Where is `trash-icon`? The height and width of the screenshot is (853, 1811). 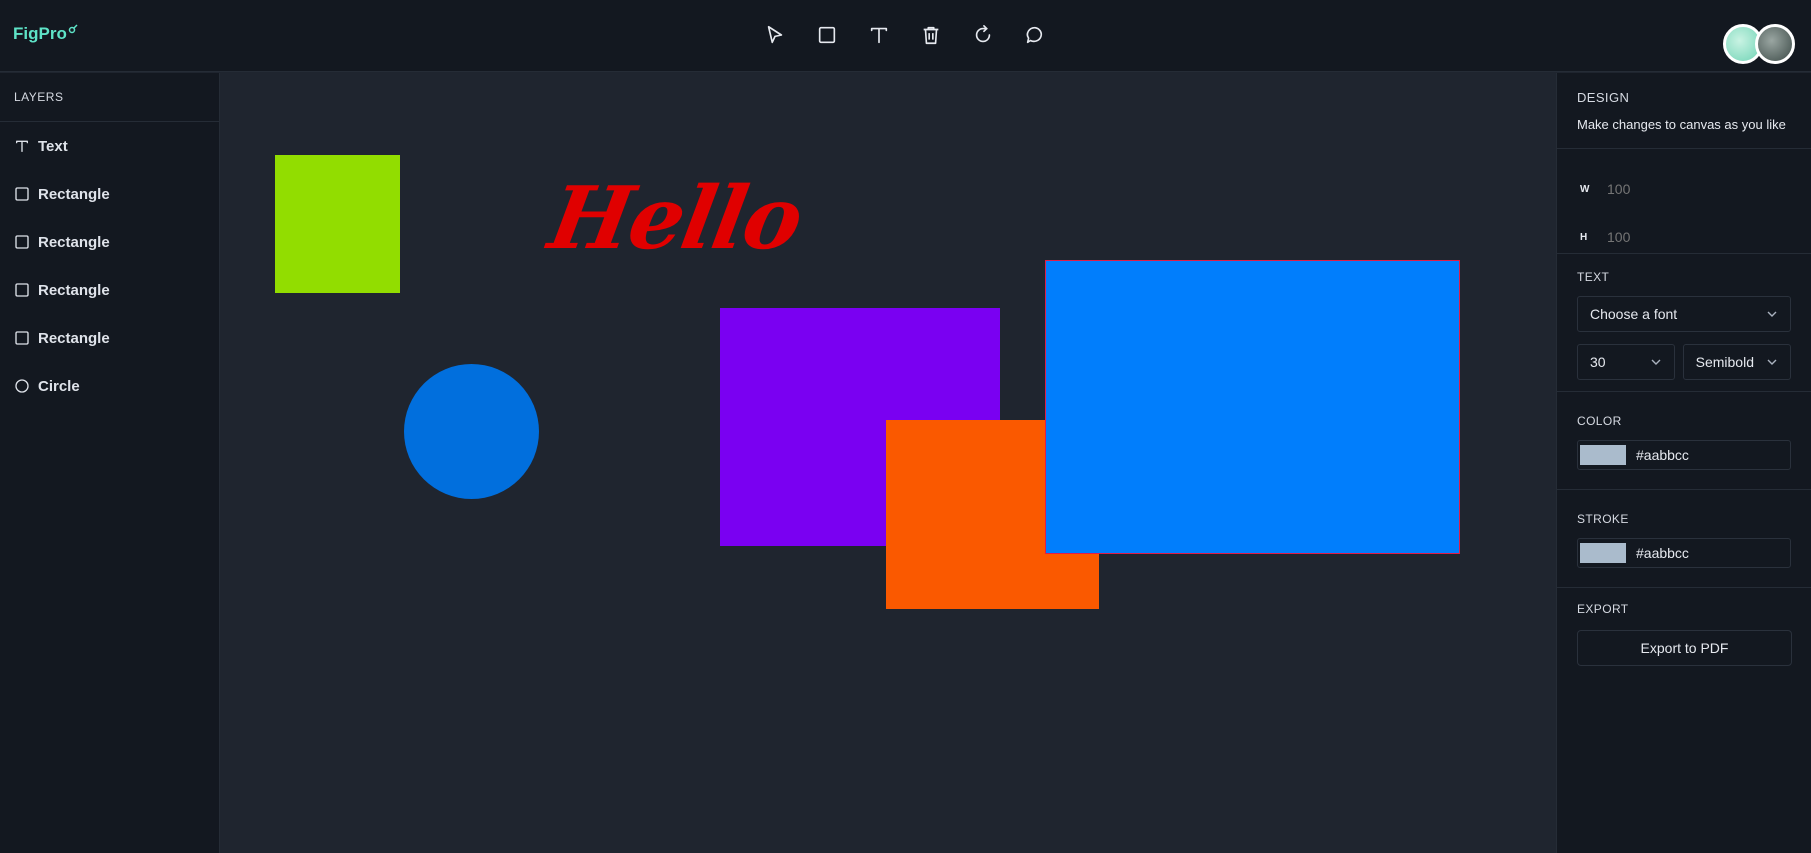
trash-icon is located at coordinates (931, 35).